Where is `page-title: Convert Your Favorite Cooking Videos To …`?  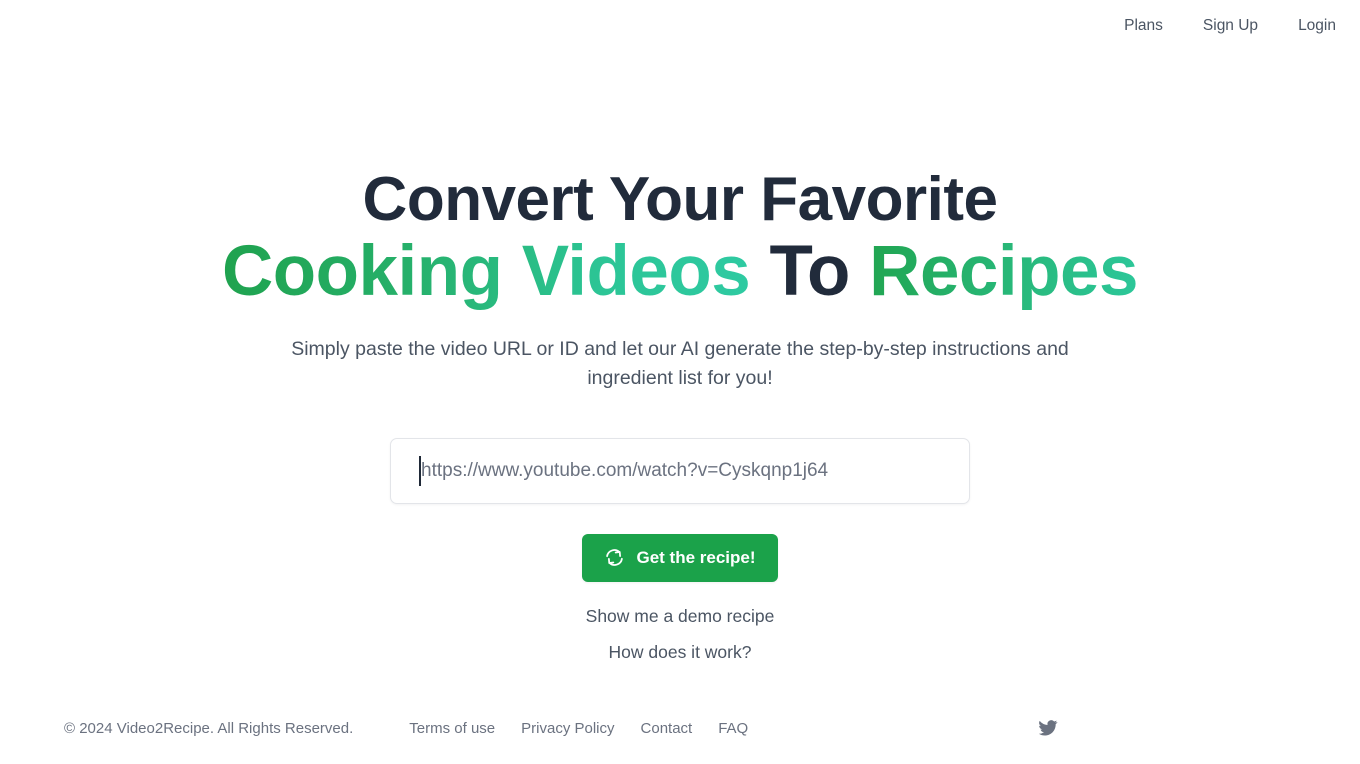
page-title: Convert Your Favorite Cooking Videos To … is located at coordinates (680, 238).